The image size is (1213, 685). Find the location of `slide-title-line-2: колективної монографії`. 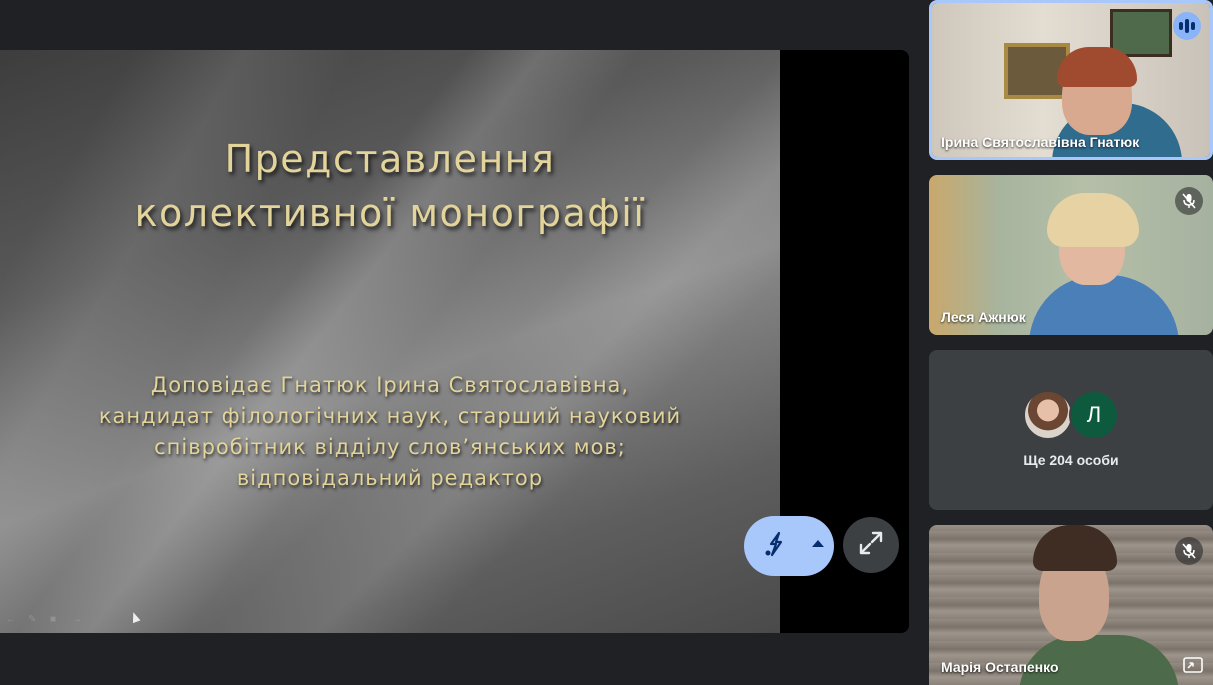

slide-title-line-2: колективної монографії is located at coordinates (390, 213).